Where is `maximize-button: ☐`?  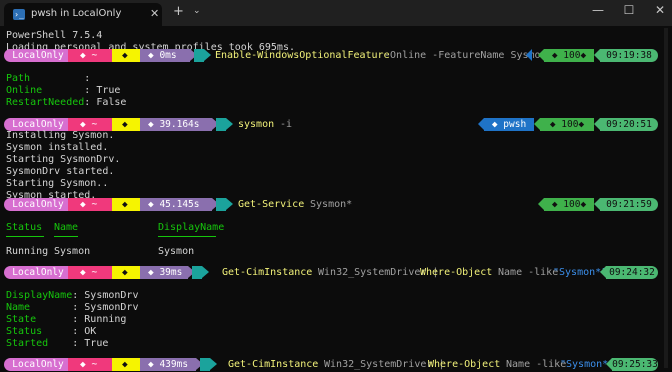 maximize-button: ☐ is located at coordinates (629, 10).